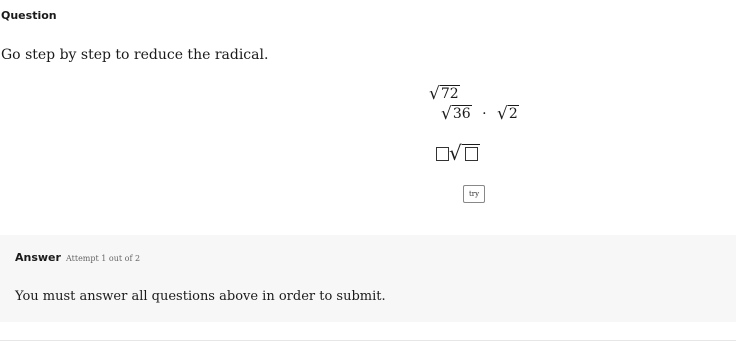 The height and width of the screenshot is (356, 736). I want to click on radical: √72, so click(444, 94).